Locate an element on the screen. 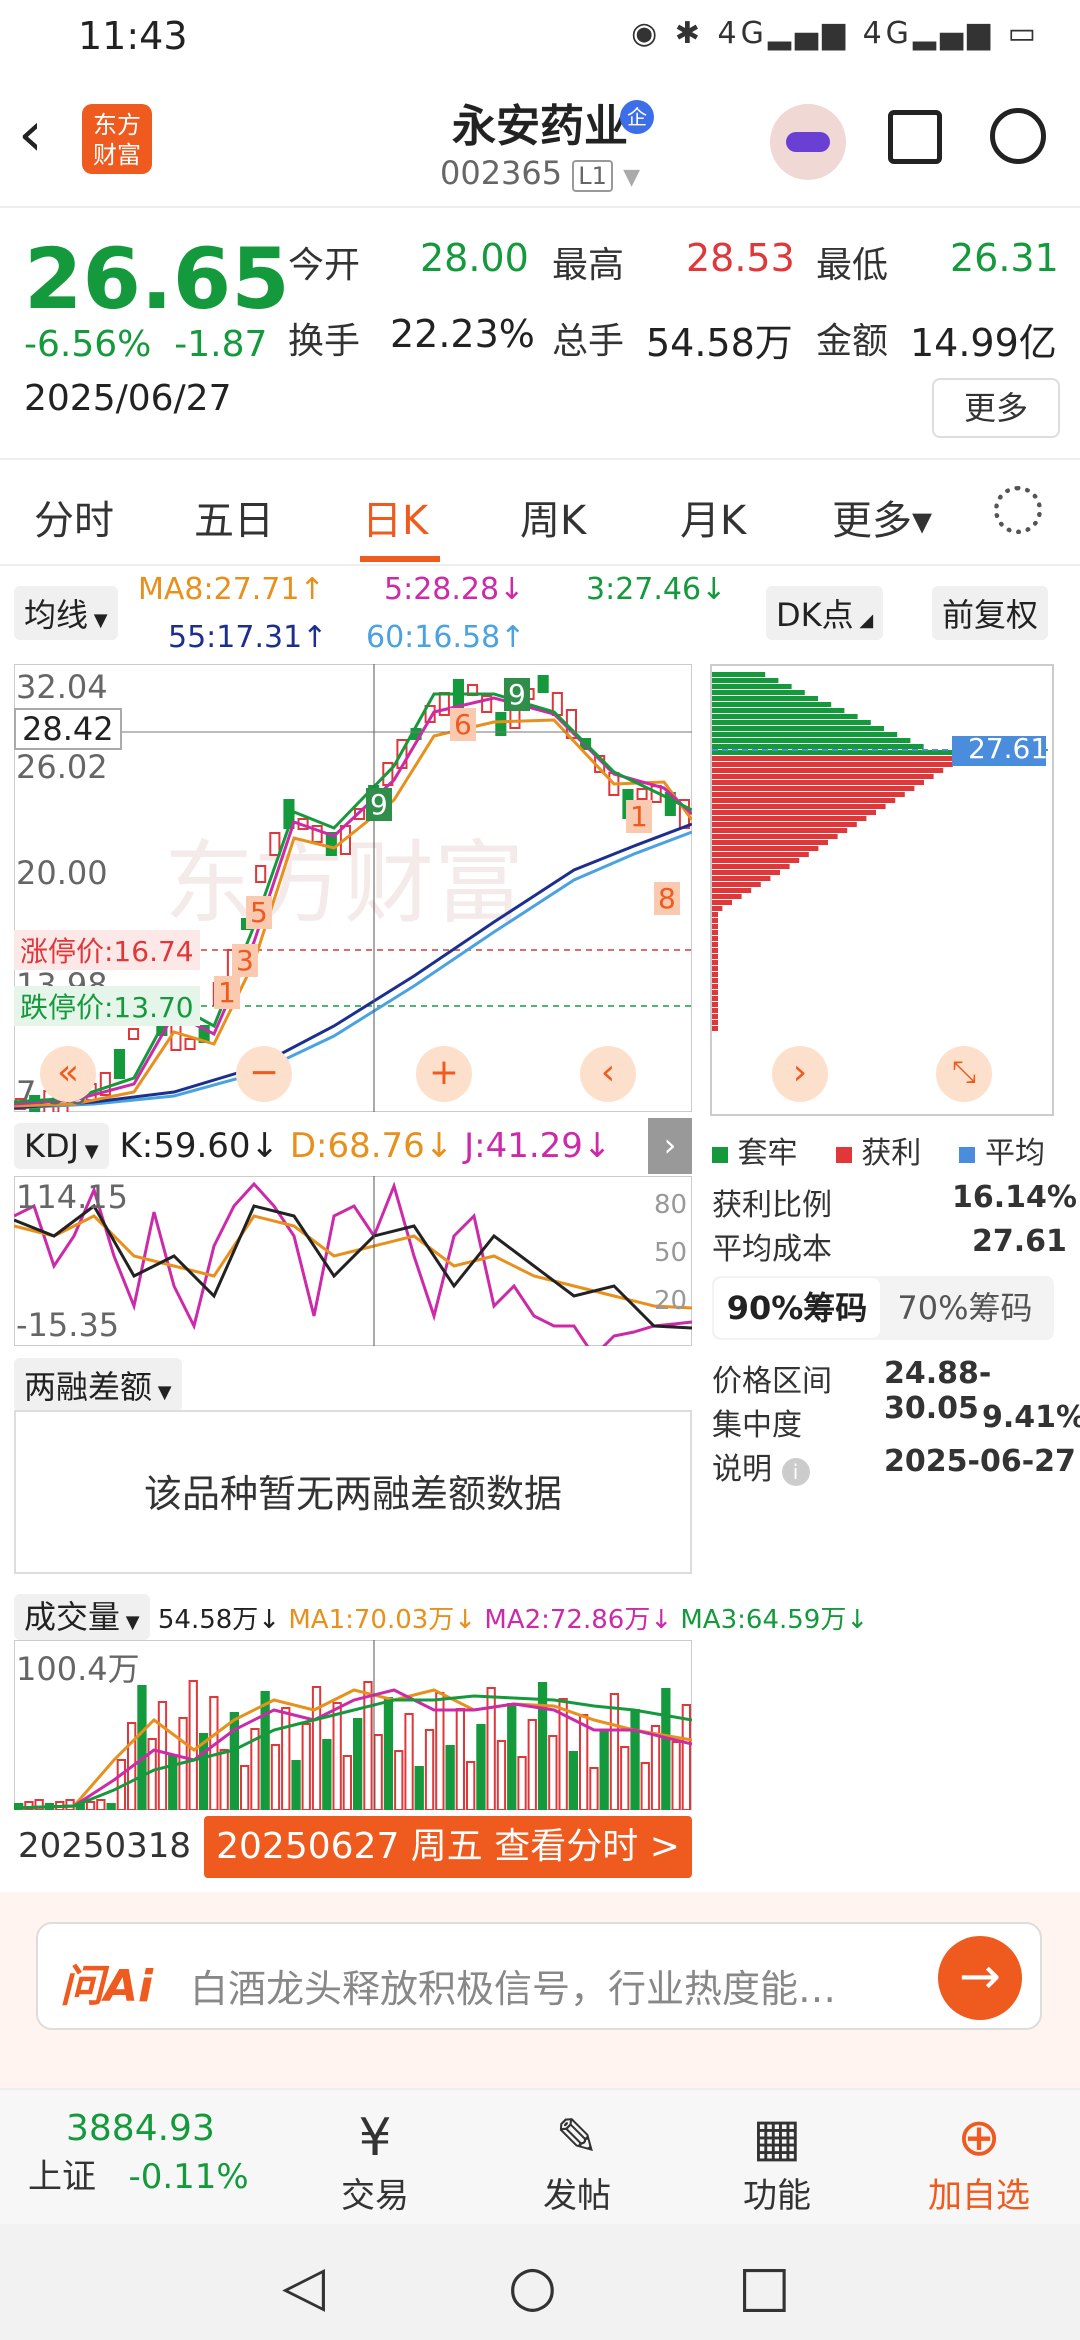 This screenshot has height=2340, width=1080. amount-value: 14.99亿 is located at coordinates (983, 343).